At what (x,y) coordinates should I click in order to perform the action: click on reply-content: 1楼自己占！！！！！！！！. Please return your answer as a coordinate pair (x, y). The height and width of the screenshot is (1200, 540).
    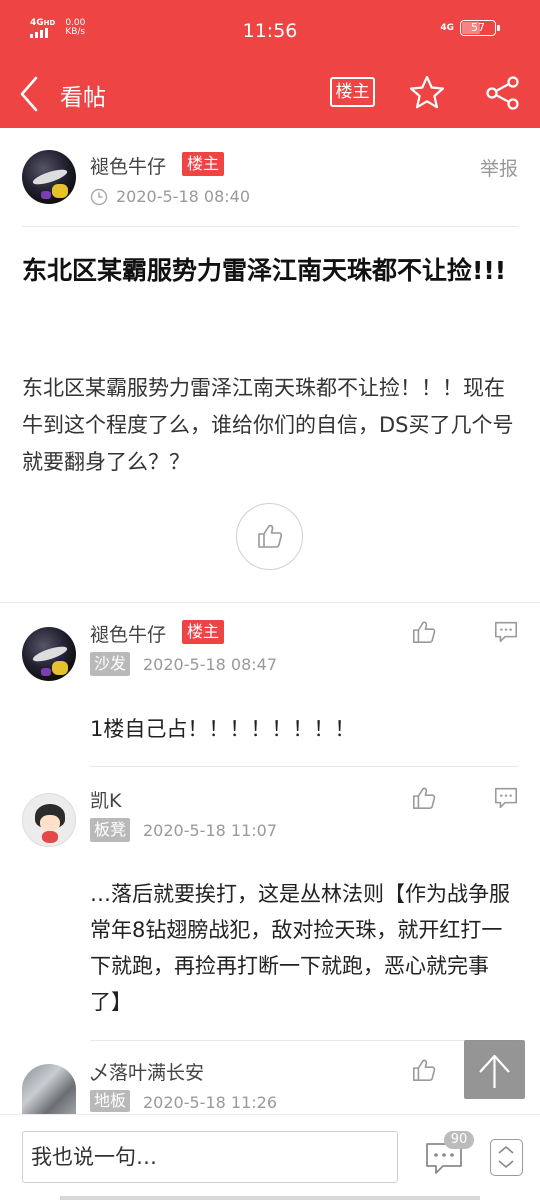
    Looking at the image, I should click on (223, 729).